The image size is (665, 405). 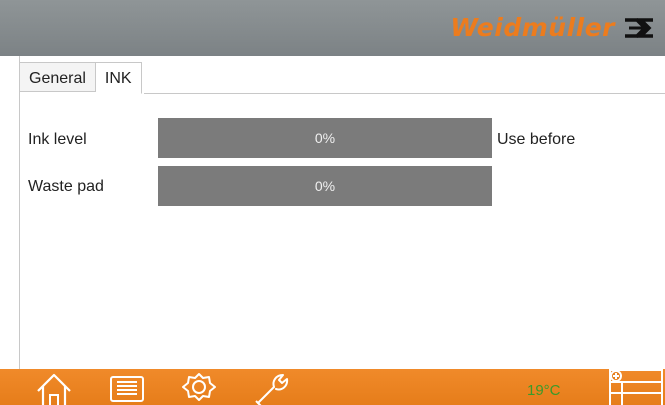 What do you see at coordinates (57, 77) in the screenshot?
I see `tab-general: General` at bounding box center [57, 77].